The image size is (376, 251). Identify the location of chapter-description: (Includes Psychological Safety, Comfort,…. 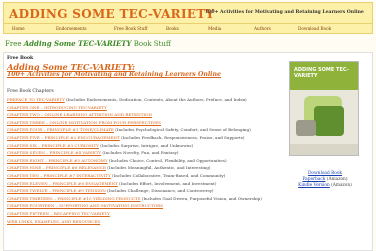
(182, 130).